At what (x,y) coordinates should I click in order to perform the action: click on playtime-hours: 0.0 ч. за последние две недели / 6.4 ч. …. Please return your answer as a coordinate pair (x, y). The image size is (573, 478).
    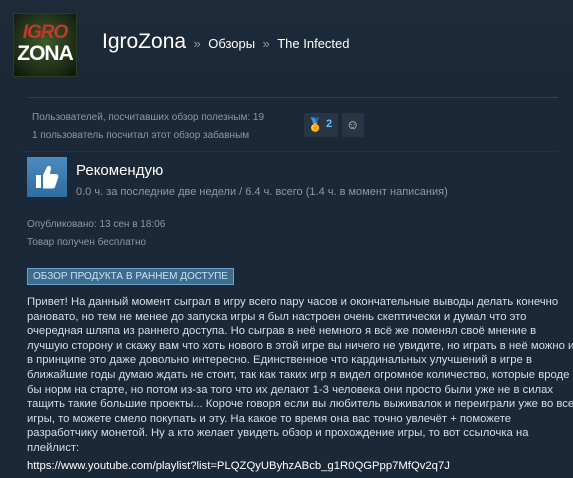
    Looking at the image, I should click on (262, 192).